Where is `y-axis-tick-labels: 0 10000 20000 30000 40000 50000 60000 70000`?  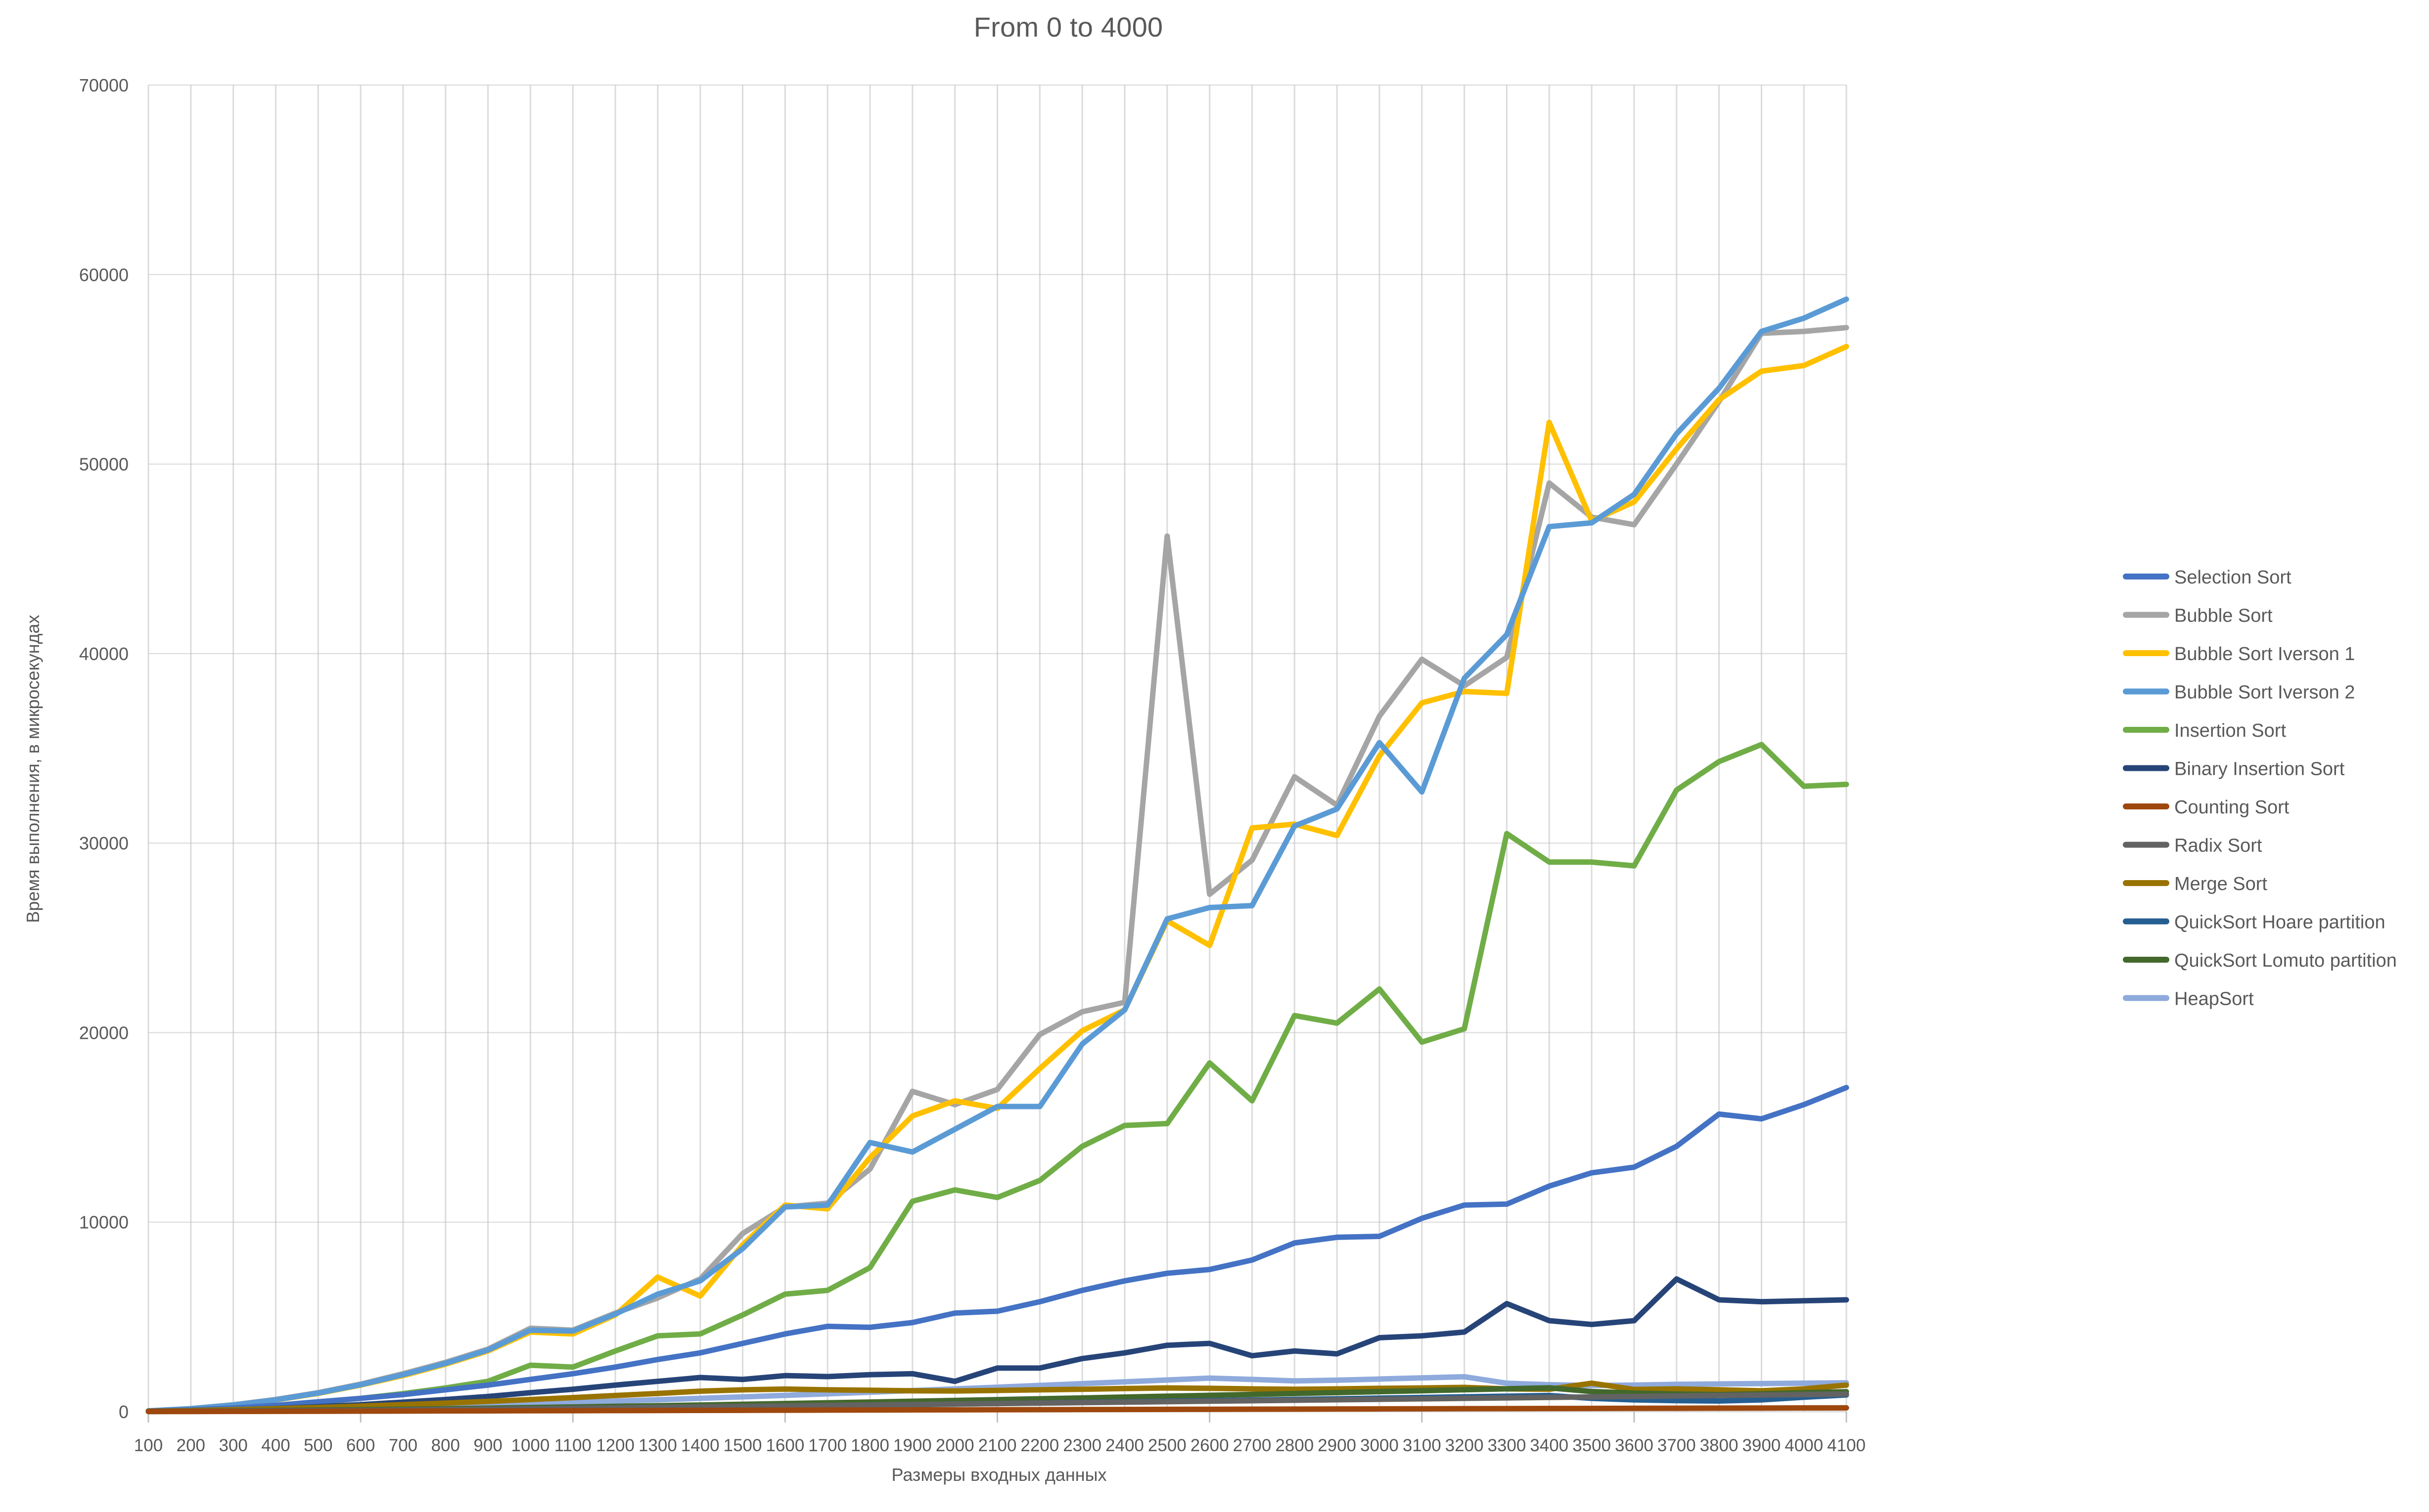 y-axis-tick-labels: 0 10000 20000 30000 40000 50000 60000 70000 is located at coordinates (104, 748).